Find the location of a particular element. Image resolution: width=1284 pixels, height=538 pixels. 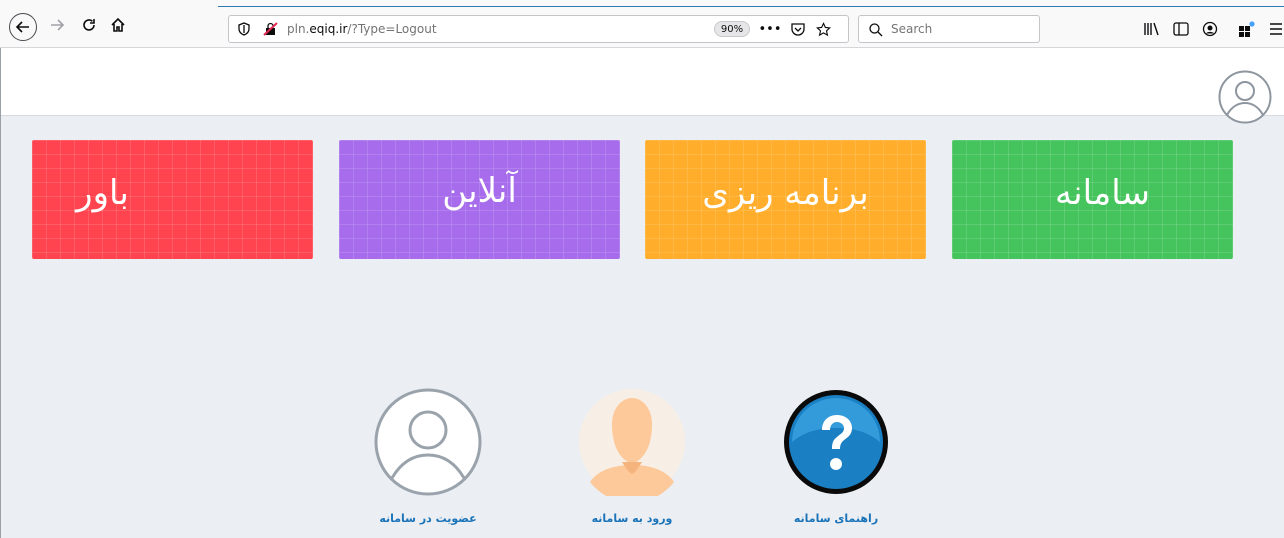

page-actions-icon: ••• is located at coordinates (770, 29).